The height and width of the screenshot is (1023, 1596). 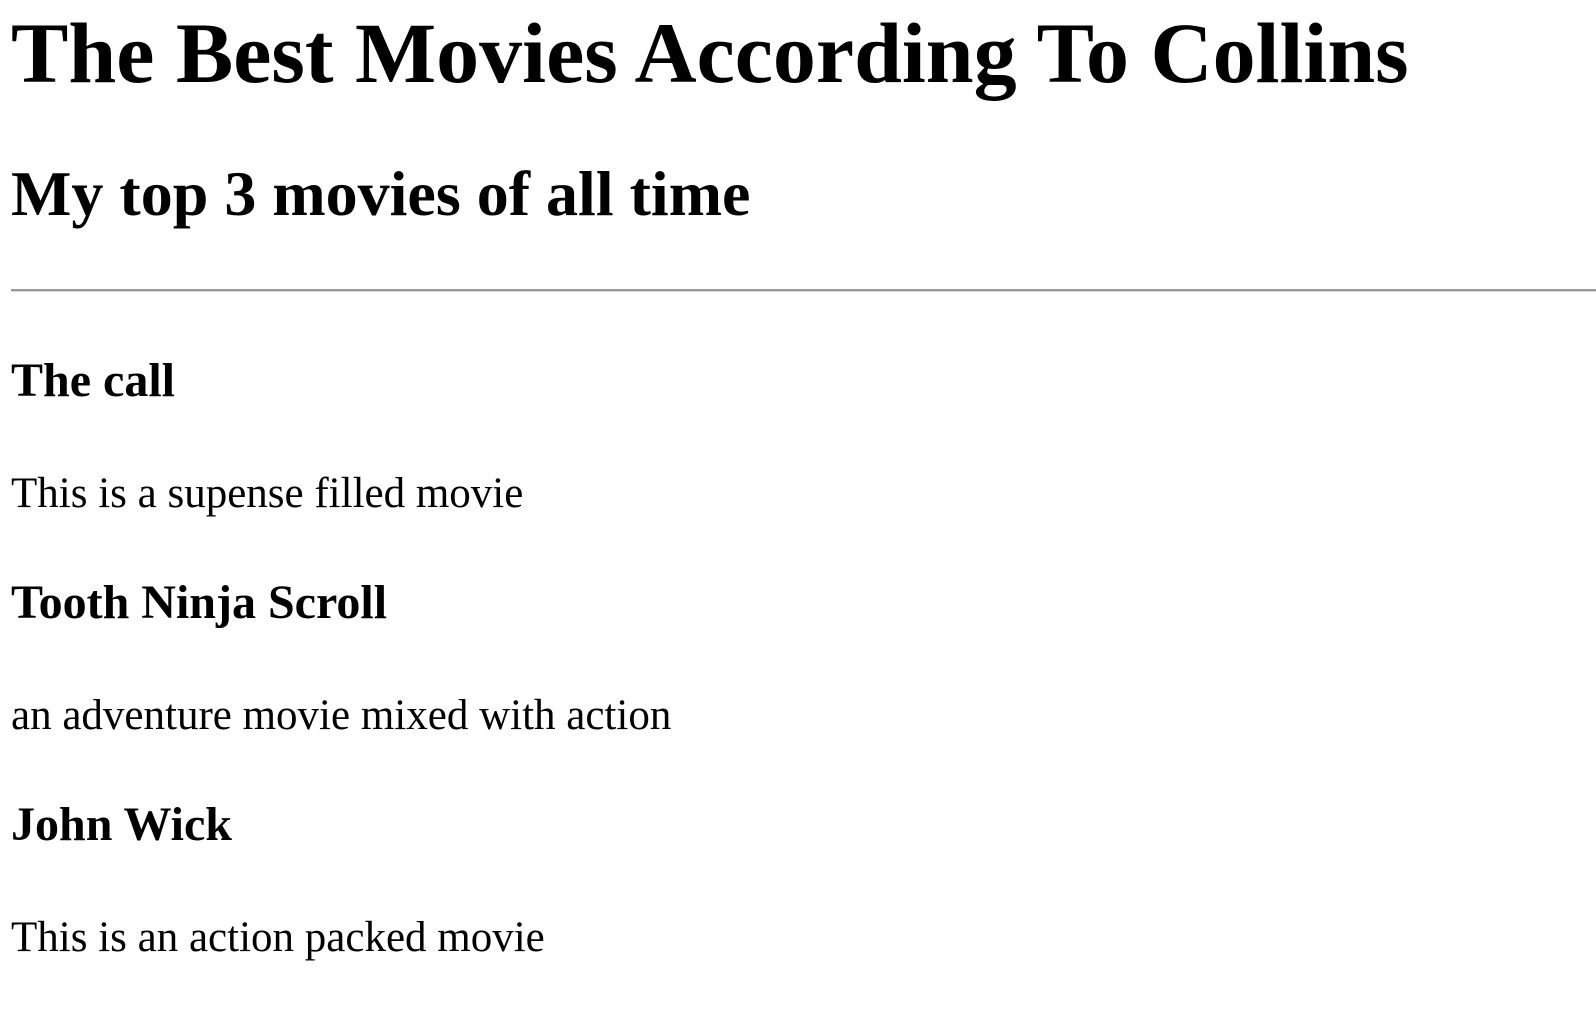 What do you see at coordinates (93, 380) in the screenshot?
I see `movie-title-the-call: The call` at bounding box center [93, 380].